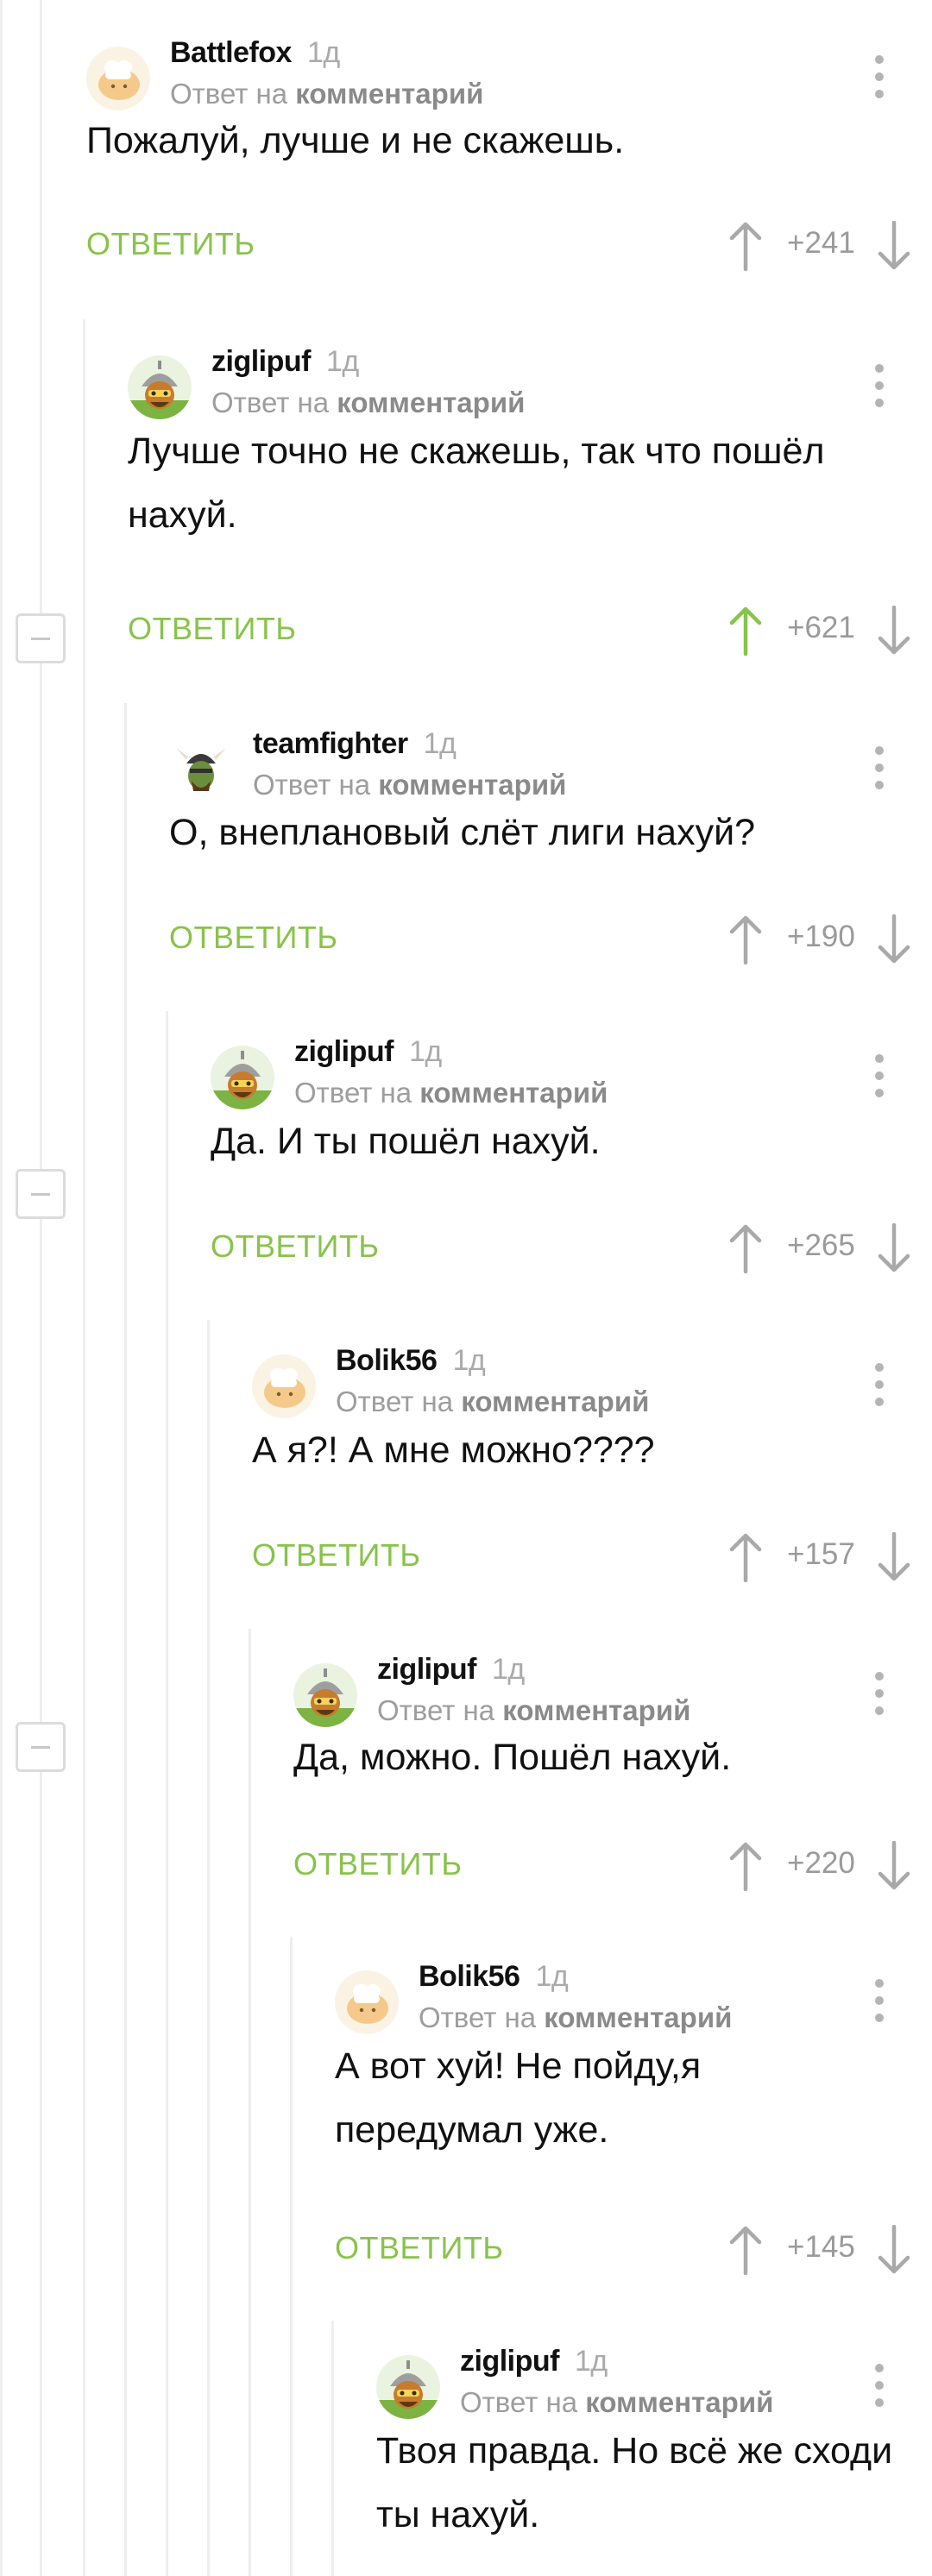 This screenshot has width=932, height=2576. Describe the element at coordinates (231, 52) in the screenshot. I see `username-text: Battlefox` at that location.